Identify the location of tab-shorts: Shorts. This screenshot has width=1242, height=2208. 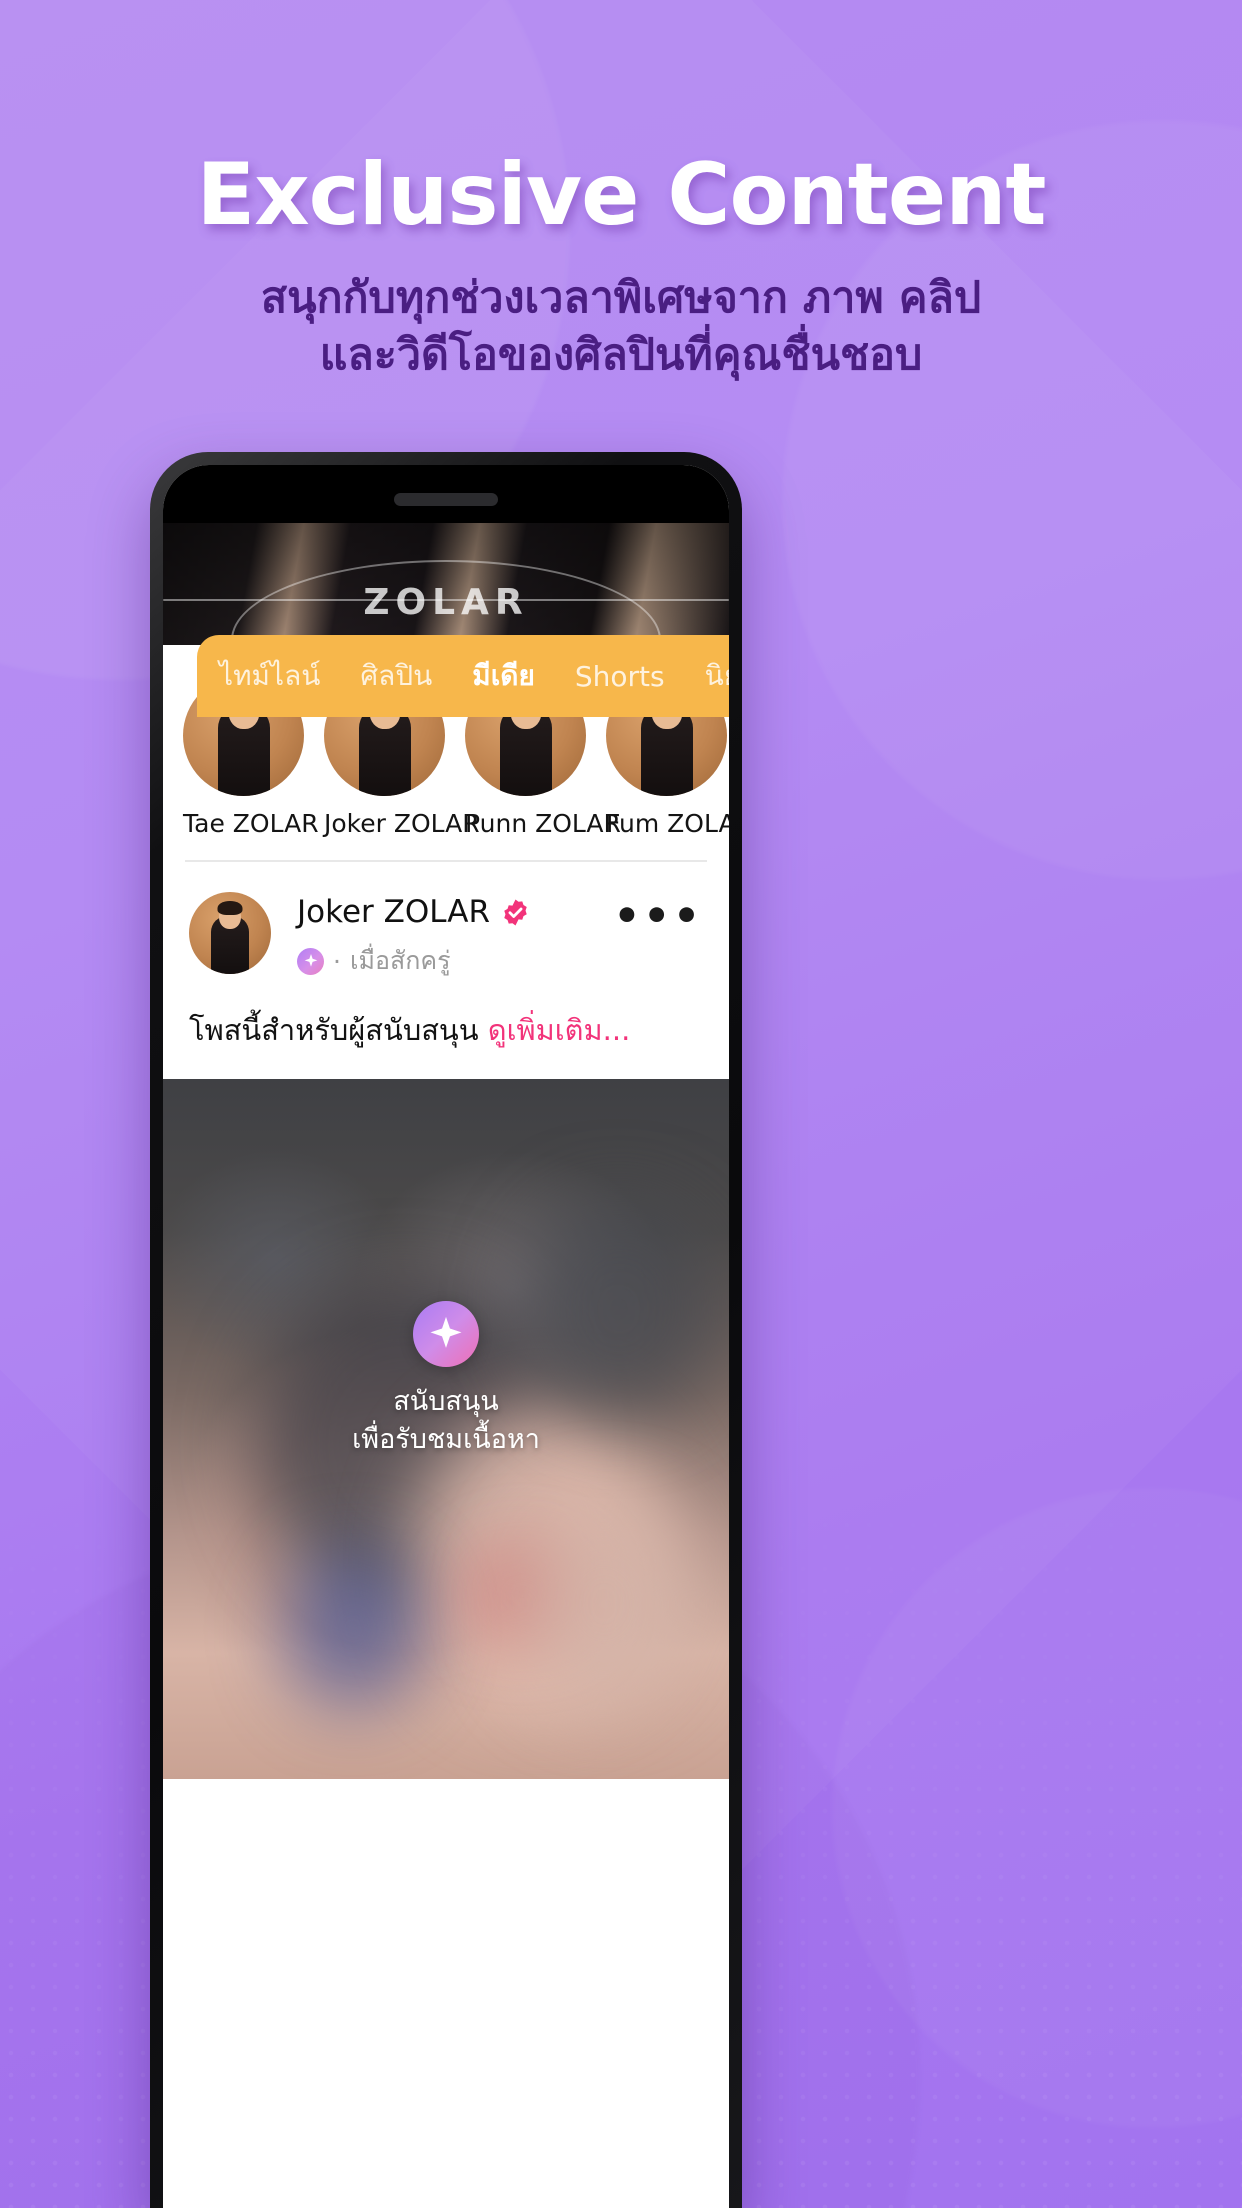
(620, 676).